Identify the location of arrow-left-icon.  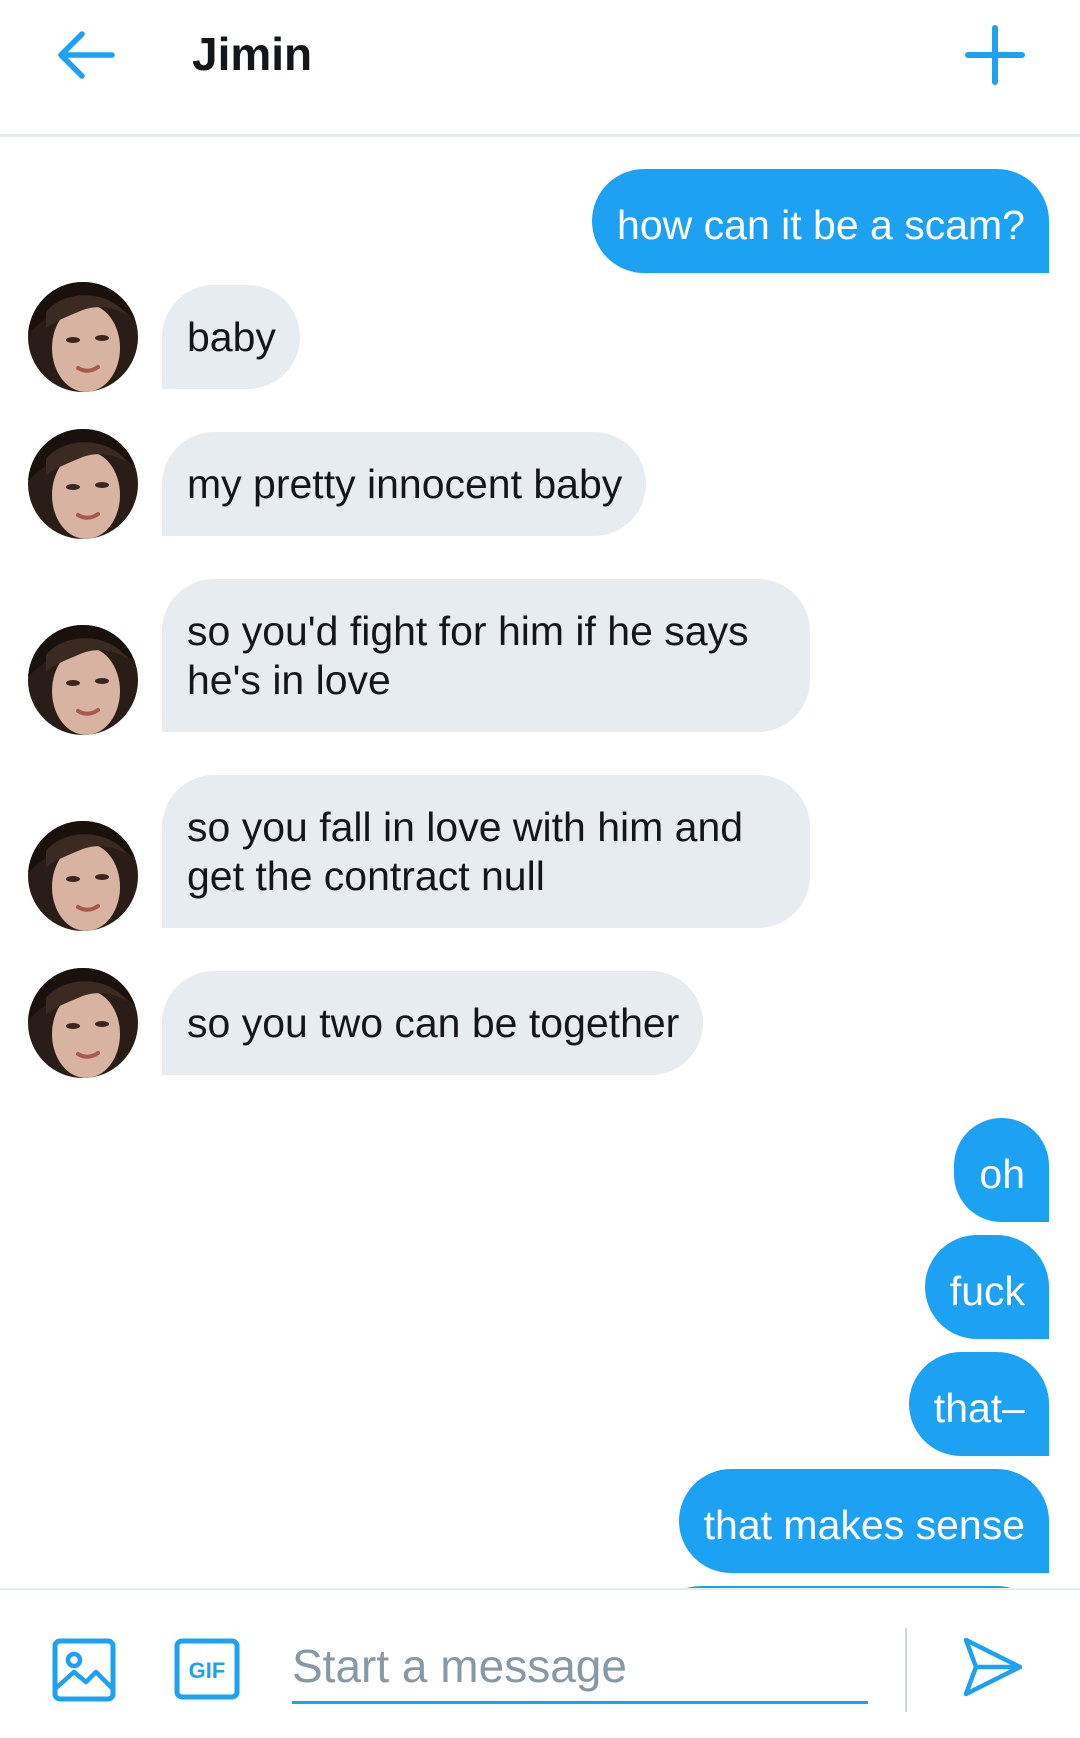
(86, 55).